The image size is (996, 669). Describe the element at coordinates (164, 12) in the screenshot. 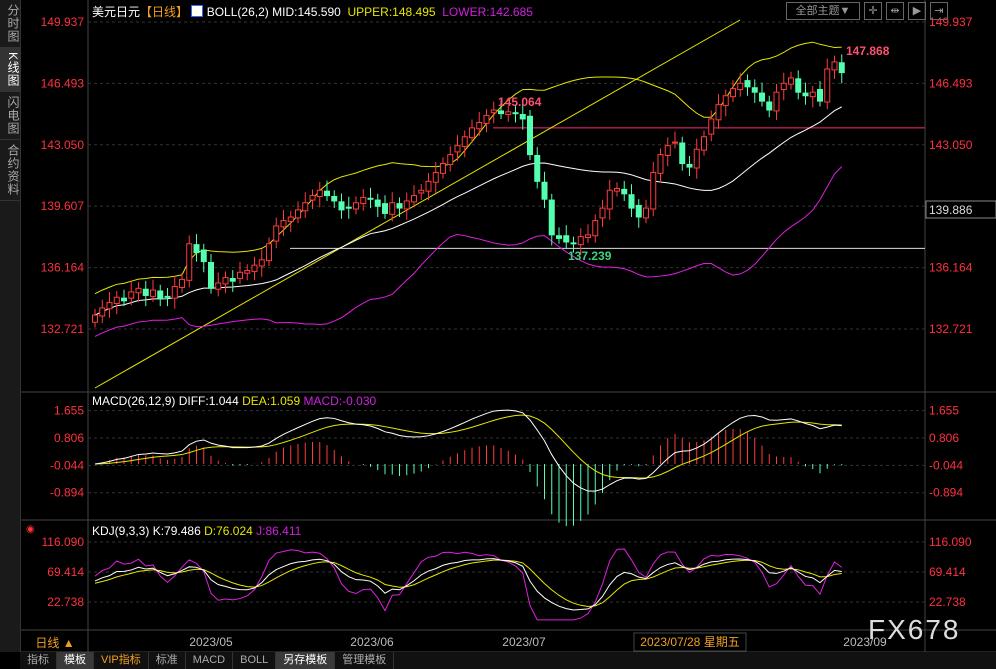

I see `period-label: 【日线】` at that location.